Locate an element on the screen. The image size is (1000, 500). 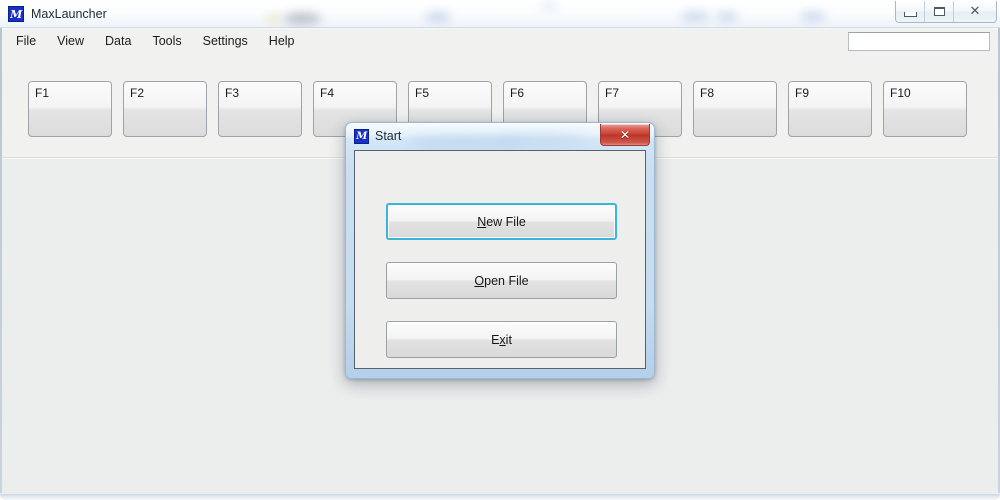
title-bar: M MaxLauncher ✕ is located at coordinates (500, 14).